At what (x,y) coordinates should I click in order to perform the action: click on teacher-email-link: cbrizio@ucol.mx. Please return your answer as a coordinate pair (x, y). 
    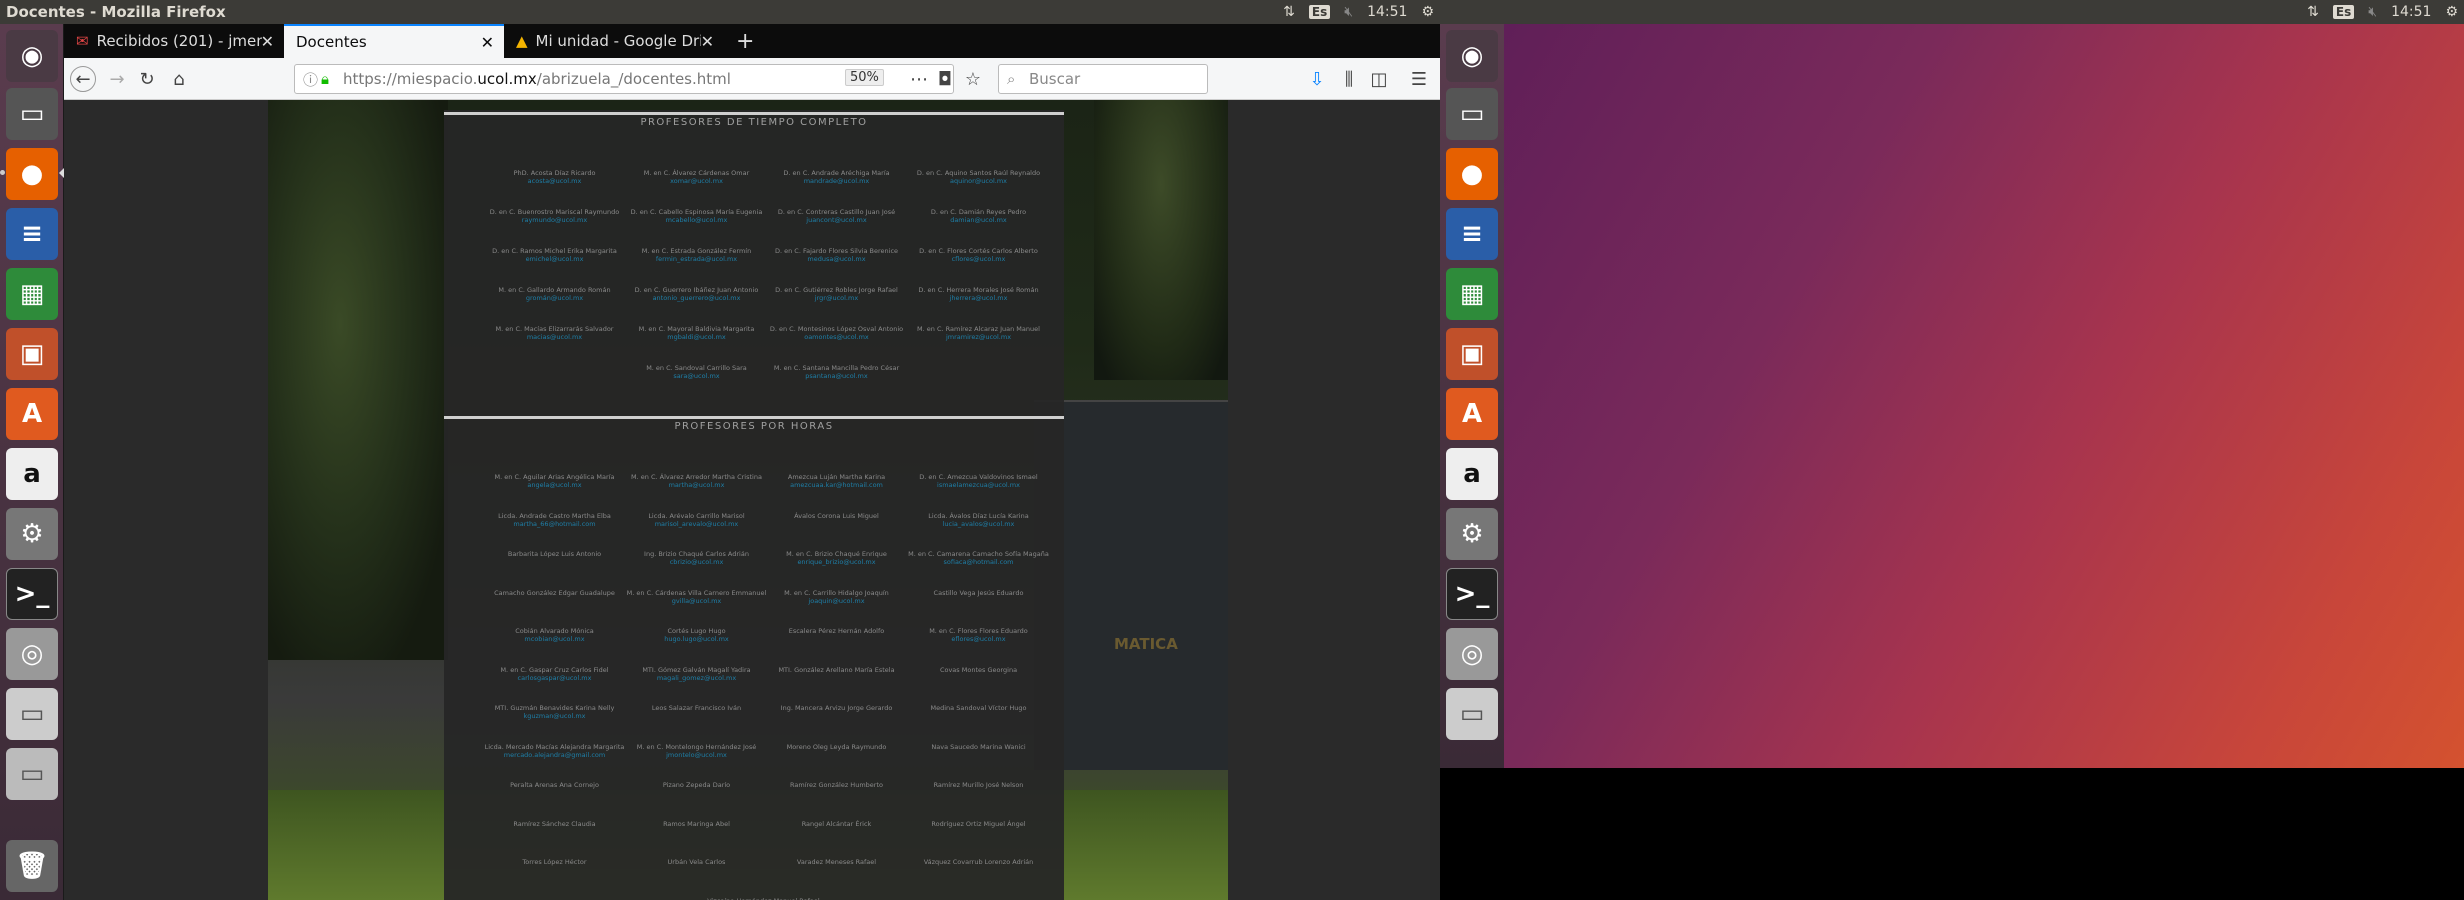
    Looking at the image, I should click on (696, 562).